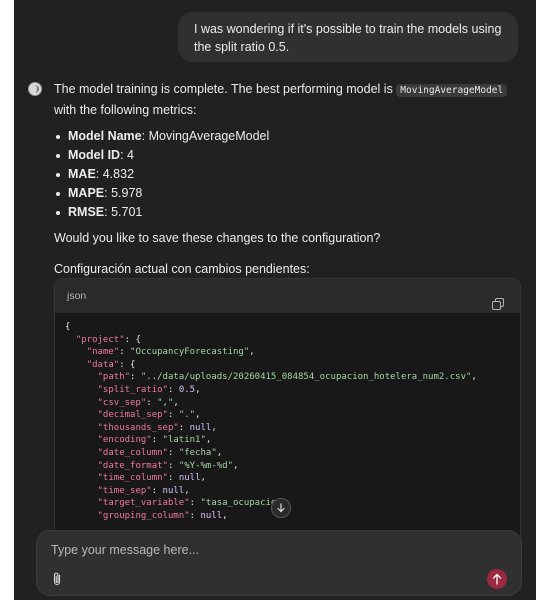  What do you see at coordinates (86, 193) in the screenshot?
I see `metric-label: MAPE` at bounding box center [86, 193].